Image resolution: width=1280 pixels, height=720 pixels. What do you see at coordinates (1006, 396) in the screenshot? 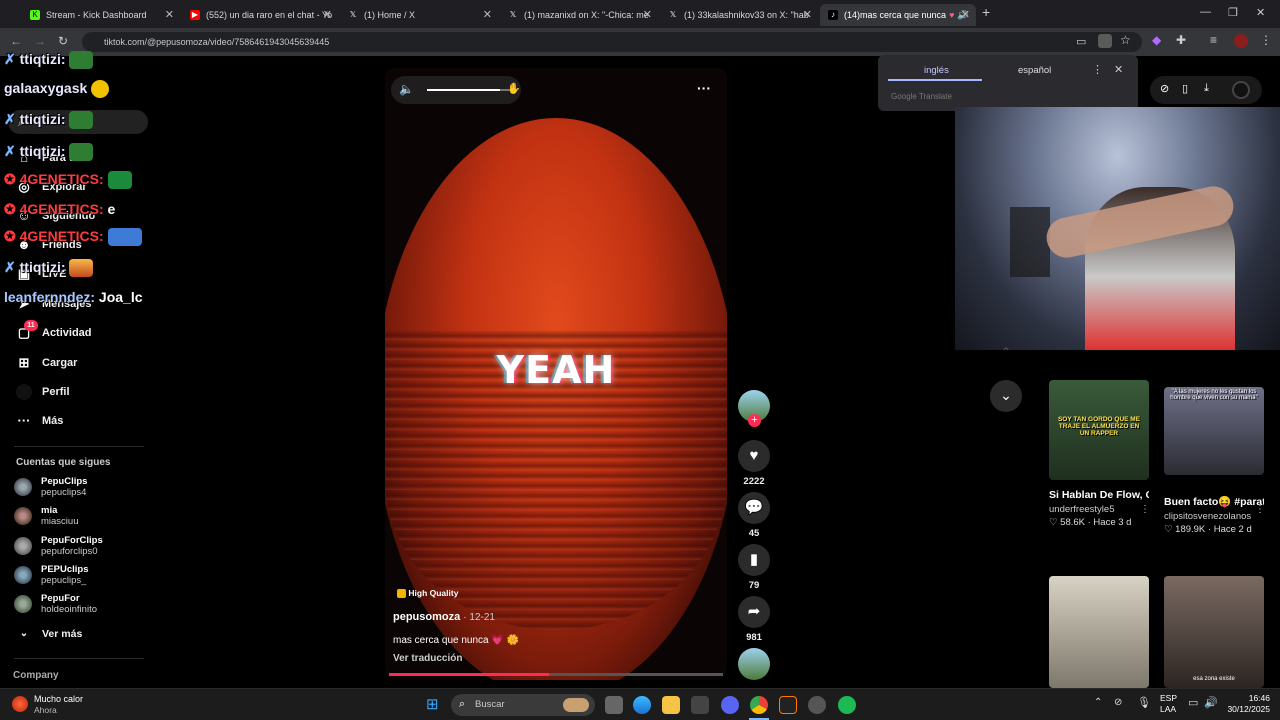
I see `next-video-button: ⌄` at bounding box center [1006, 396].